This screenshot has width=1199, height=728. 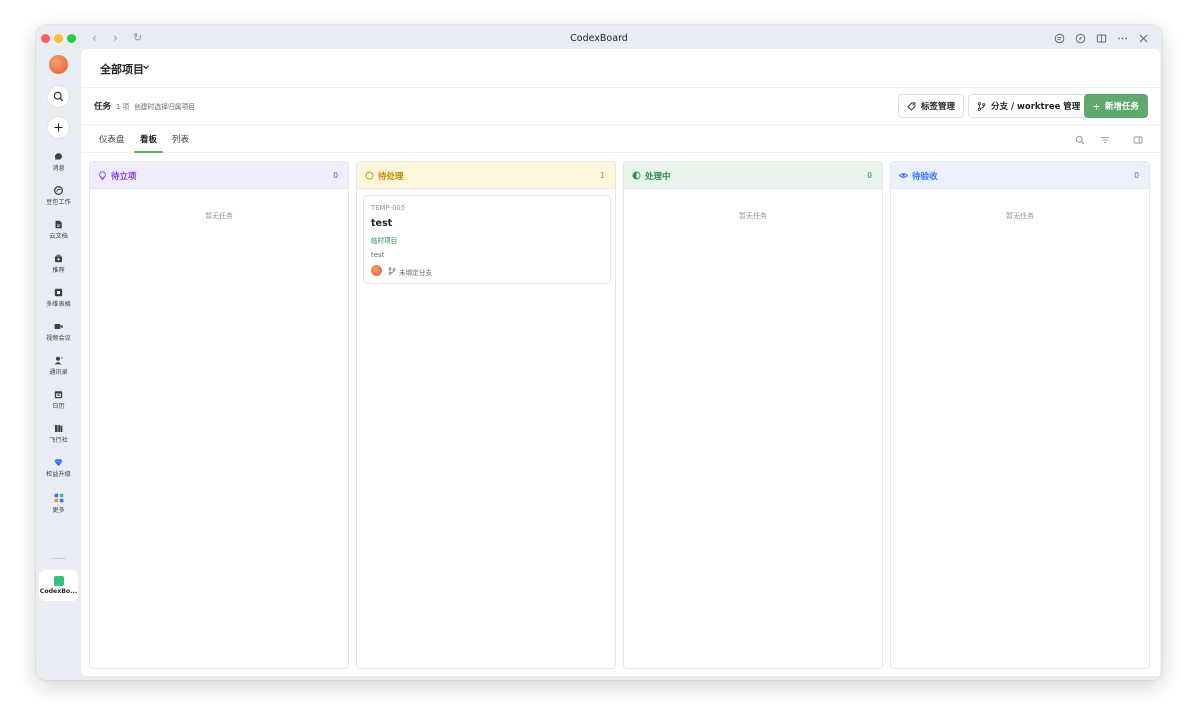 What do you see at coordinates (112, 139) in the screenshot?
I see `tab-dashboard: 仪表盘` at bounding box center [112, 139].